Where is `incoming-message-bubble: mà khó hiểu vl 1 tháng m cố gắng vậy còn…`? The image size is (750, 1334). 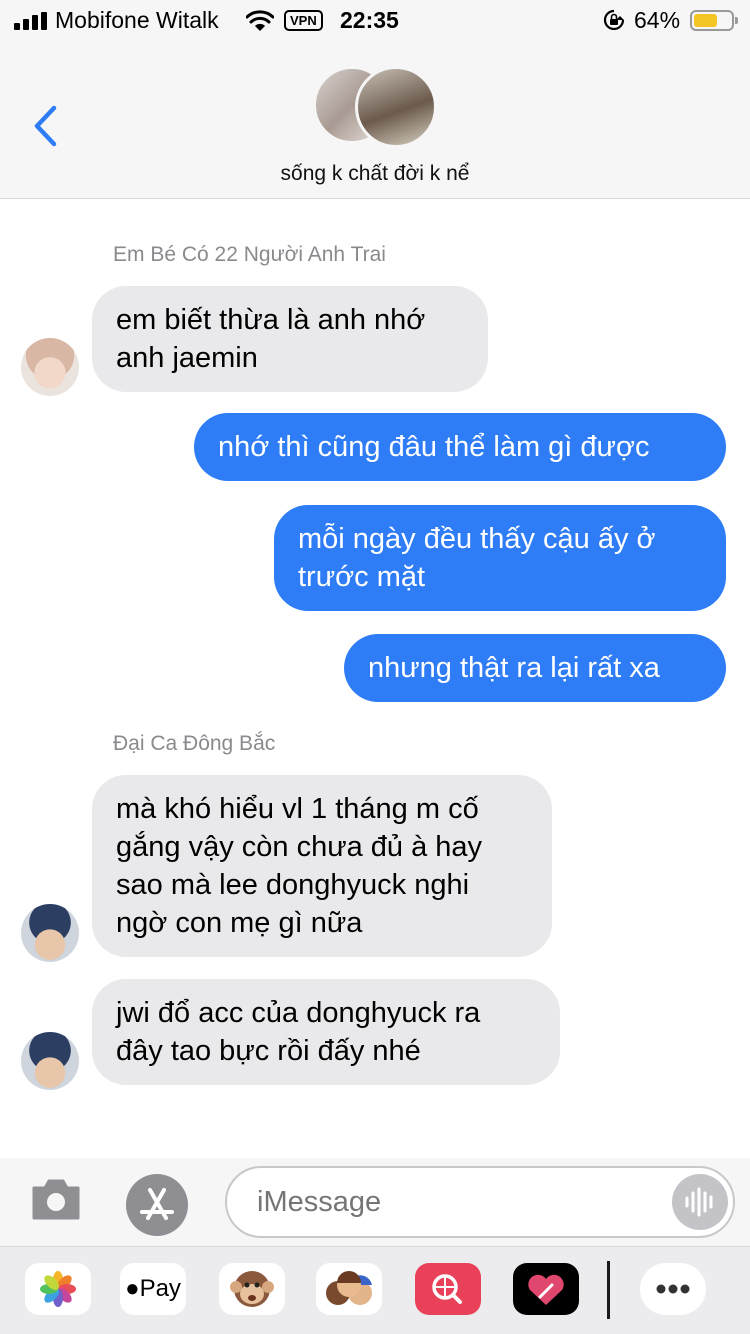
incoming-message-bubble: mà khó hiểu vl 1 tháng m cố gắng vậy còn… is located at coordinates (322, 866).